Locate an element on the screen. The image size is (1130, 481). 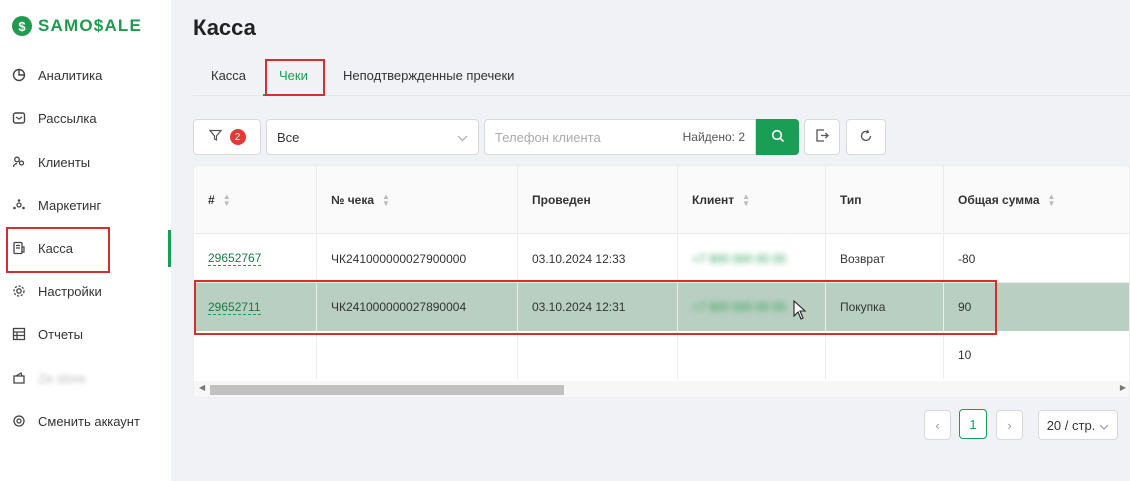
tab-receipts: Чеки is located at coordinates (293, 75).